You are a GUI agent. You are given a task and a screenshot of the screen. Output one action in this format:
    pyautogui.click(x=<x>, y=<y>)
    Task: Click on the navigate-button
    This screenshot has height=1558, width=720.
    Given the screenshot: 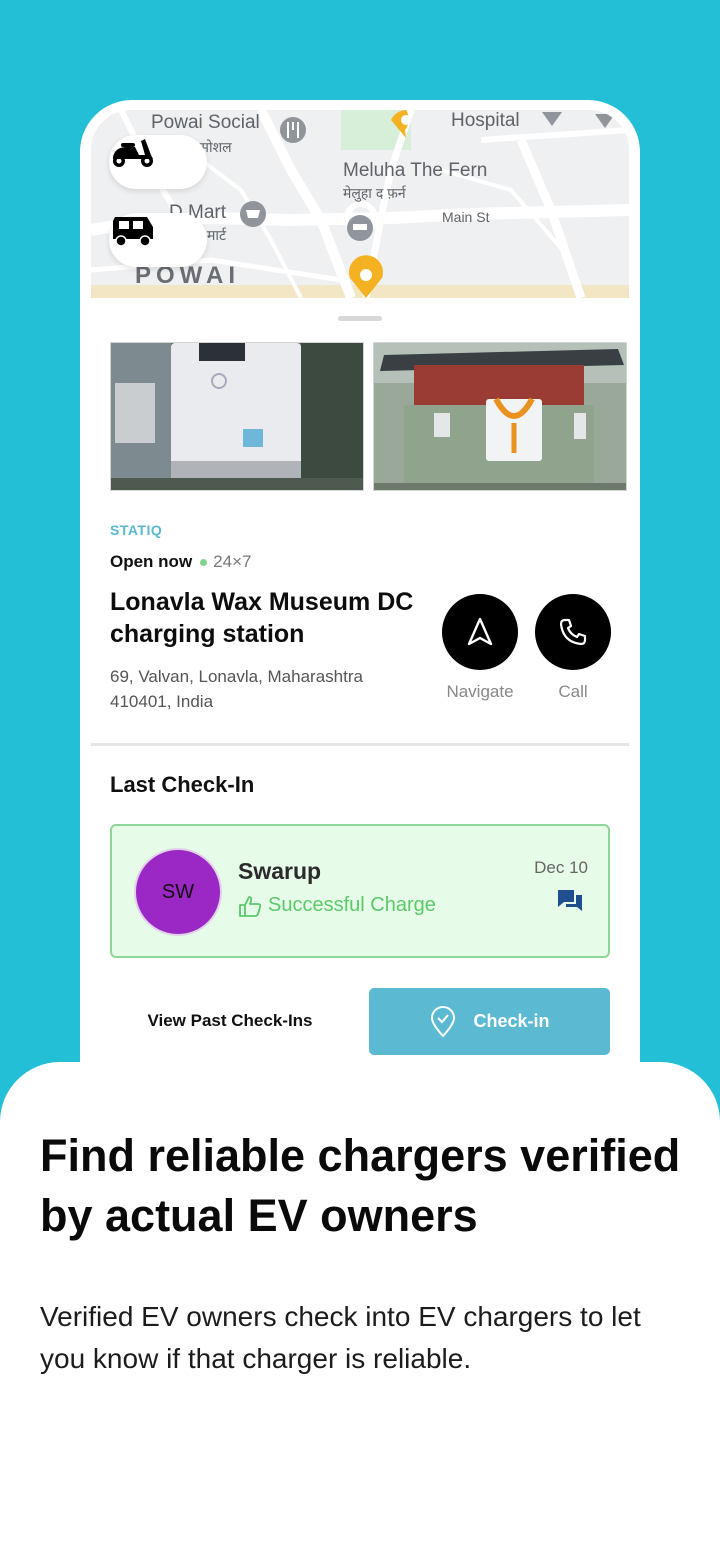 What is the action you would take?
    pyautogui.click(x=480, y=632)
    